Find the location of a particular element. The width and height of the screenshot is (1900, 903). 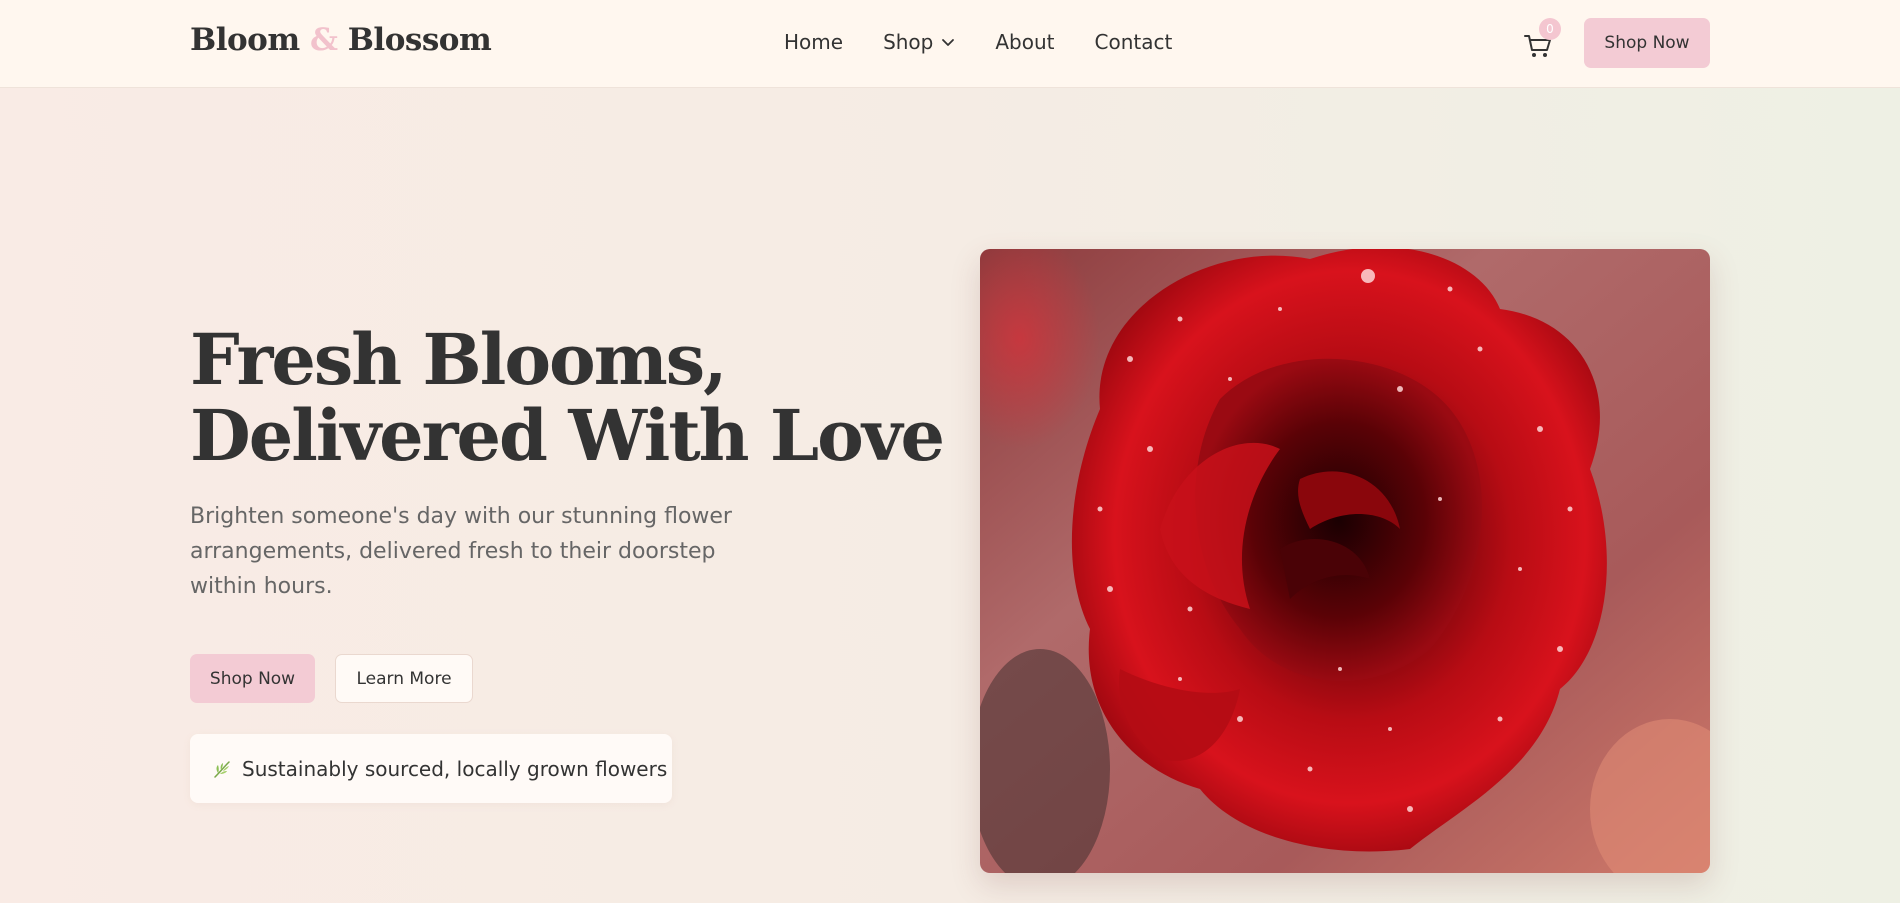

nav-item-shop: Shop is located at coordinates (919, 42).